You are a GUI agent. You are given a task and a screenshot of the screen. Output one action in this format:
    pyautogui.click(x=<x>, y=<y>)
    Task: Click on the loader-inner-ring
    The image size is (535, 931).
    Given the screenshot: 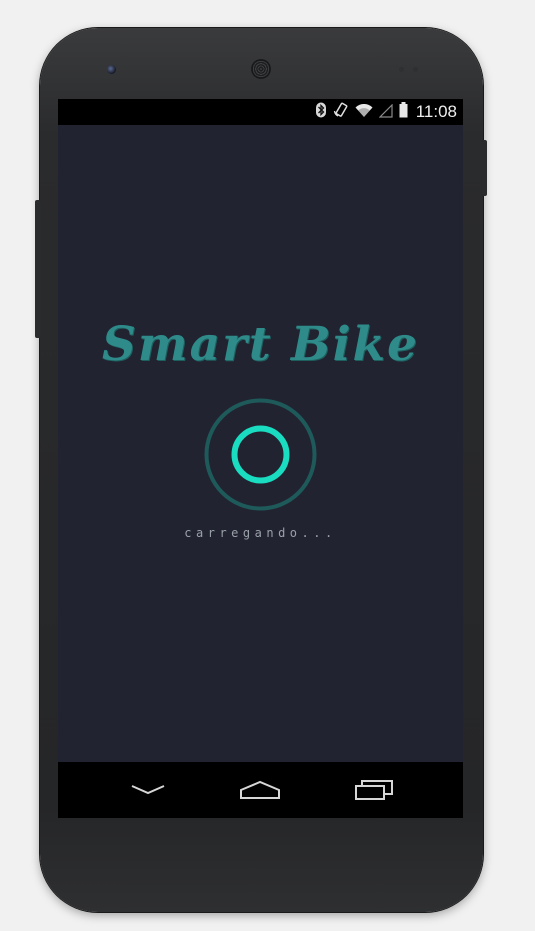 What is the action you would take?
    pyautogui.click(x=260, y=454)
    